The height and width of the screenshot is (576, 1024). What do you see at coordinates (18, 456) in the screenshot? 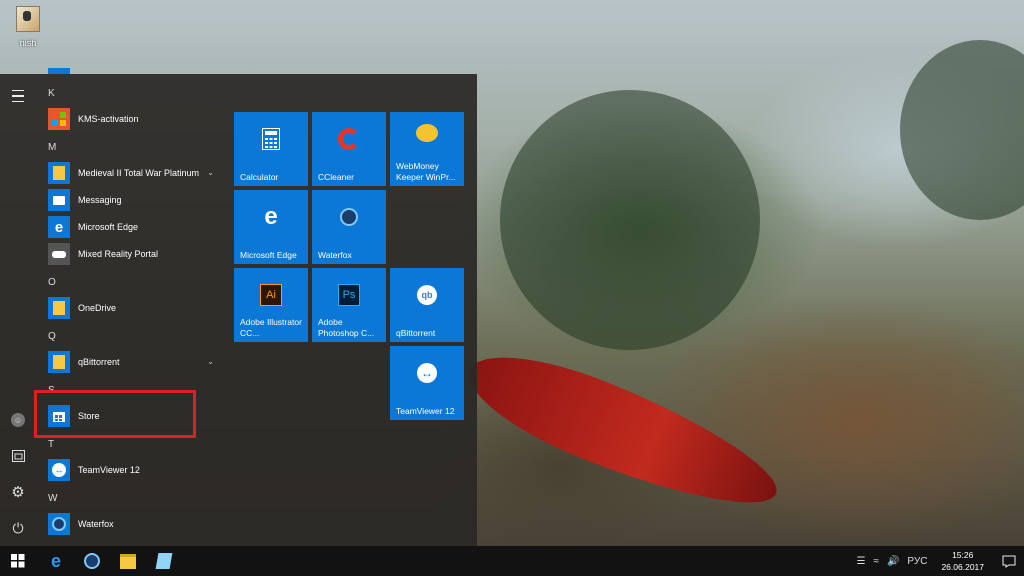
I see `documents-icon` at bounding box center [18, 456].